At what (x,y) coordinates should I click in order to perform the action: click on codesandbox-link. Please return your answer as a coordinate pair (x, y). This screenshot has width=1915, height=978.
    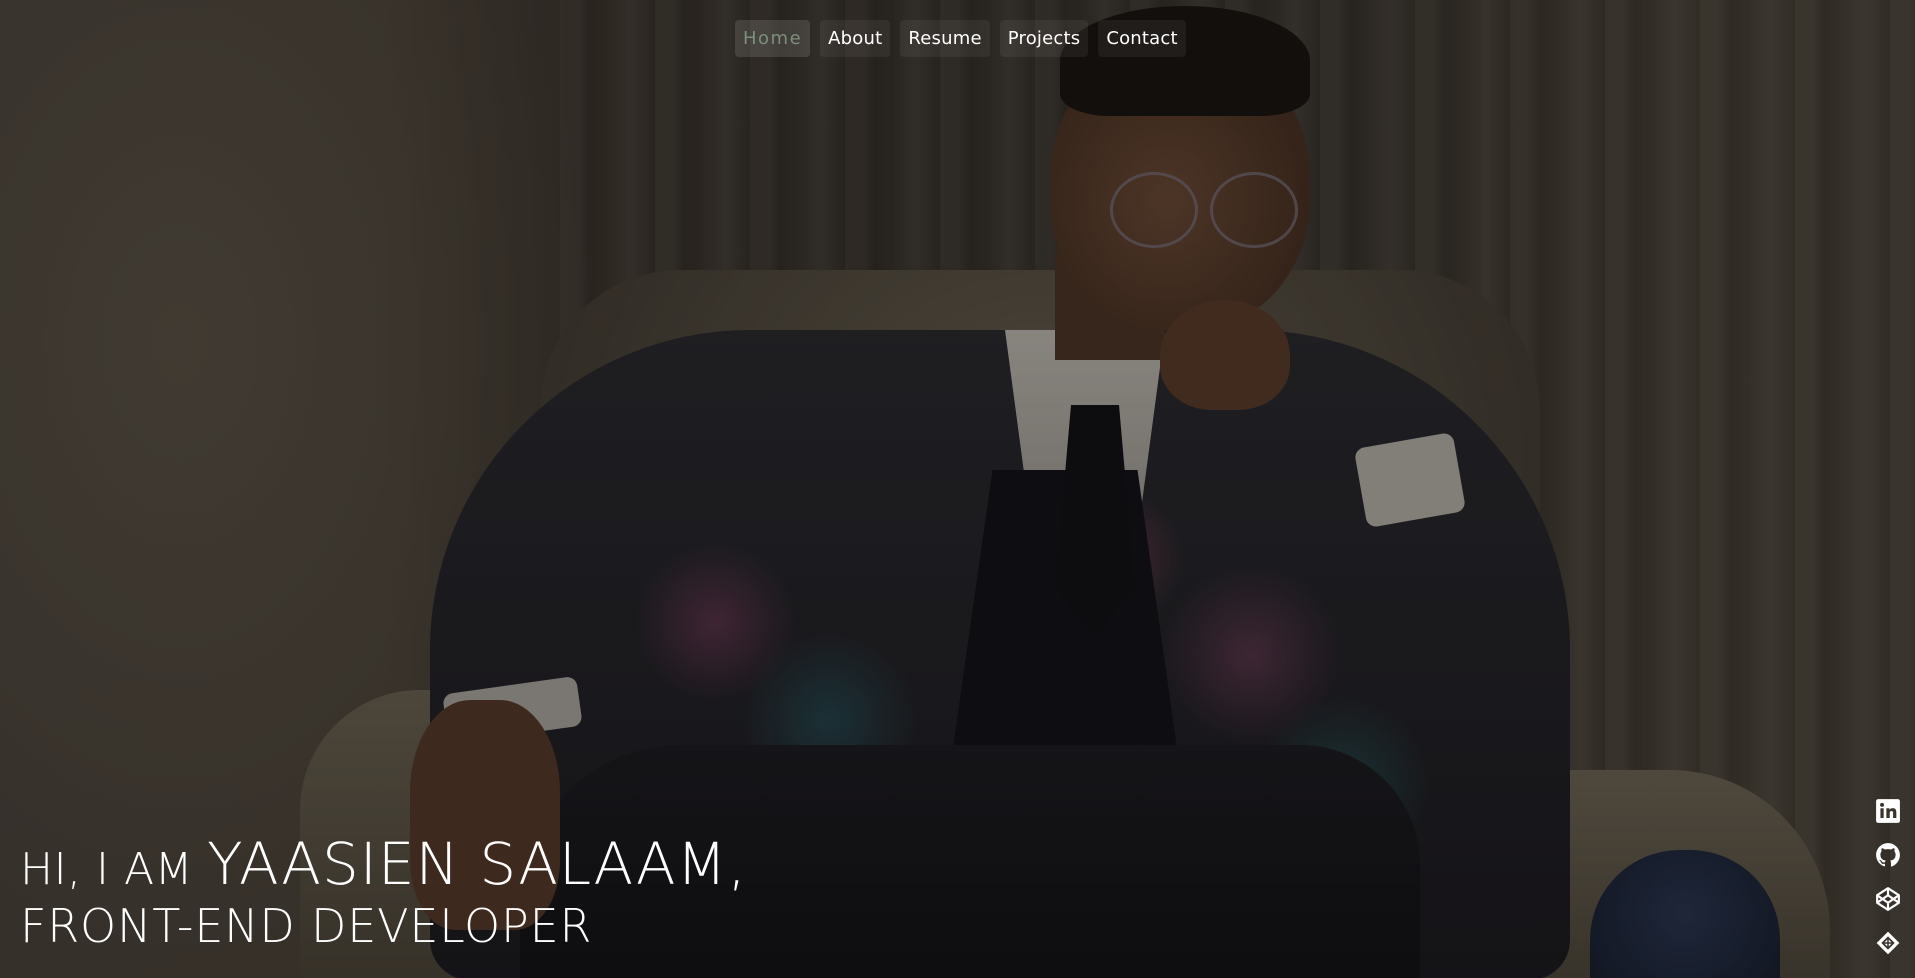
    Looking at the image, I should click on (1888, 942).